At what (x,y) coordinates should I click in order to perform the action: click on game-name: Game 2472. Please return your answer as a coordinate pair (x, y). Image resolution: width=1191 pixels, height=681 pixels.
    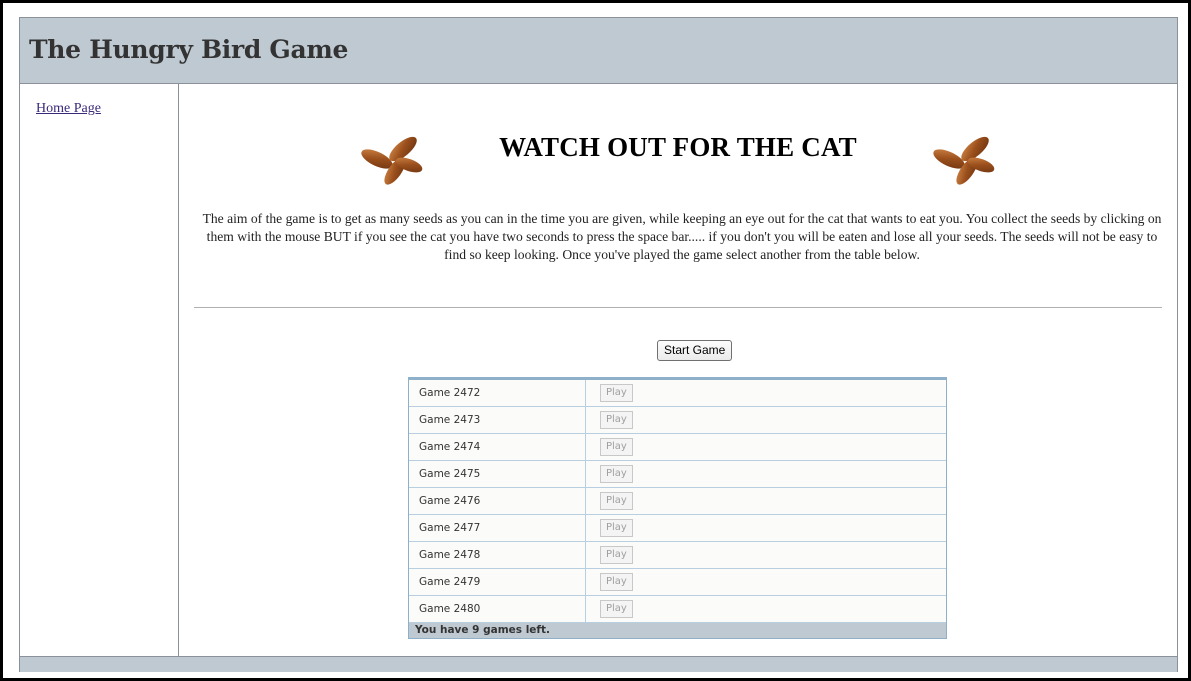
    Looking at the image, I should click on (497, 393).